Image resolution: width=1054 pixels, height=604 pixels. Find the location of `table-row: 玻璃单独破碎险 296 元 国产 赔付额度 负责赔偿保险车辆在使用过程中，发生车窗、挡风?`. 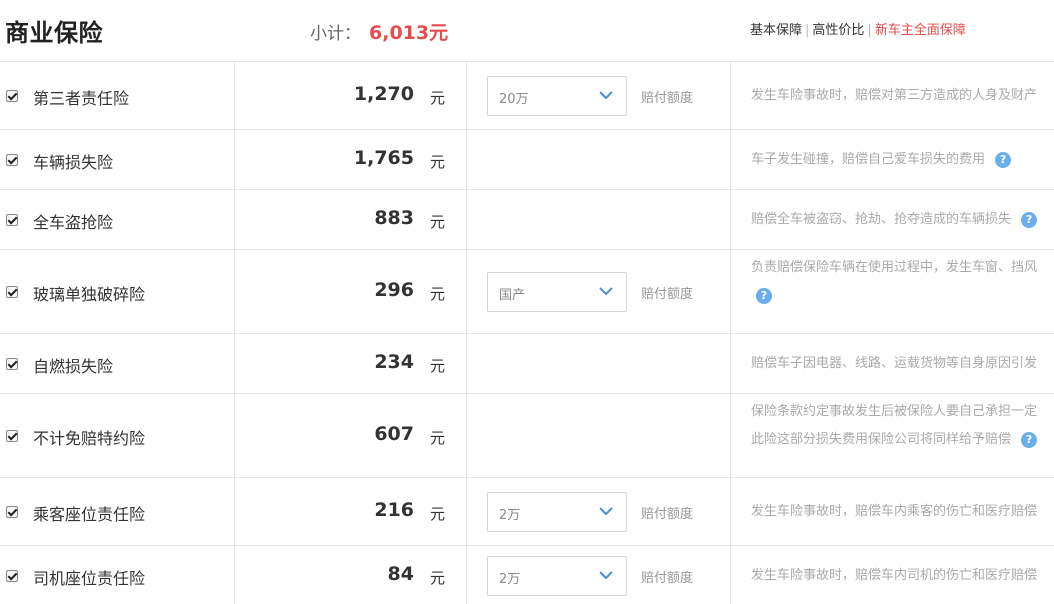

table-row: 玻璃单独破碎险 296 元 国产 赔付额度 负责赔偿保险车辆在使用过程中，发生车窗、挡风? is located at coordinates (527, 291).